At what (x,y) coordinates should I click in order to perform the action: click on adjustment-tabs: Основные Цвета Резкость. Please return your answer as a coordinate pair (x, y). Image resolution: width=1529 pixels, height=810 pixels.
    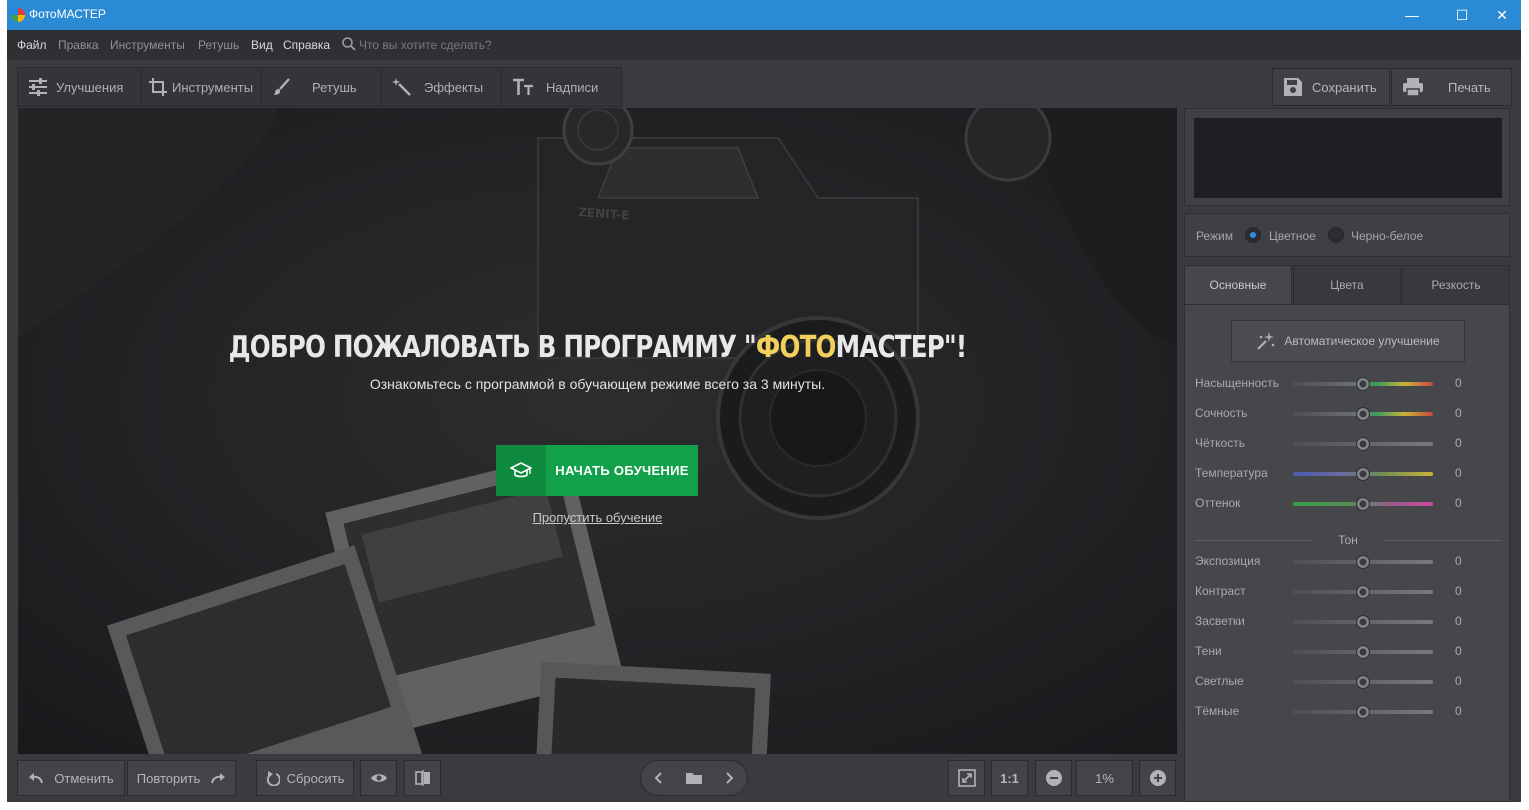
    Looking at the image, I should click on (1347, 285).